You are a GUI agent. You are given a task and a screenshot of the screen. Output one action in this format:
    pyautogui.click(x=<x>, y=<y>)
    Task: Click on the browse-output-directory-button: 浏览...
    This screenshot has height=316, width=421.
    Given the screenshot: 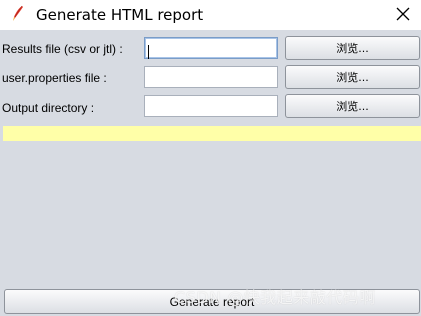 What is the action you would take?
    pyautogui.click(x=352, y=106)
    